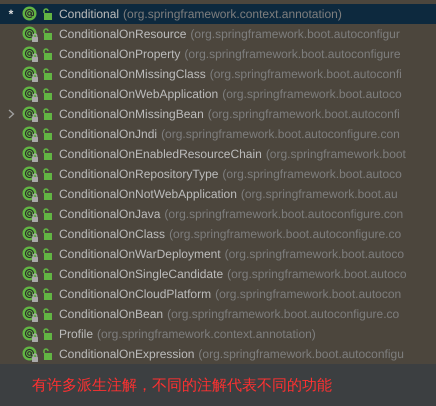  I want to click on annotation-name: ConditionalOnCloudPlatform, so click(135, 294).